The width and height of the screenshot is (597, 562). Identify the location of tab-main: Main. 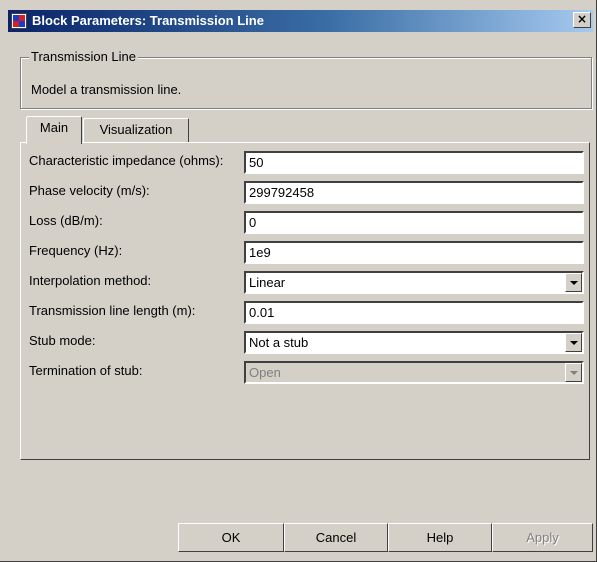
(54, 130).